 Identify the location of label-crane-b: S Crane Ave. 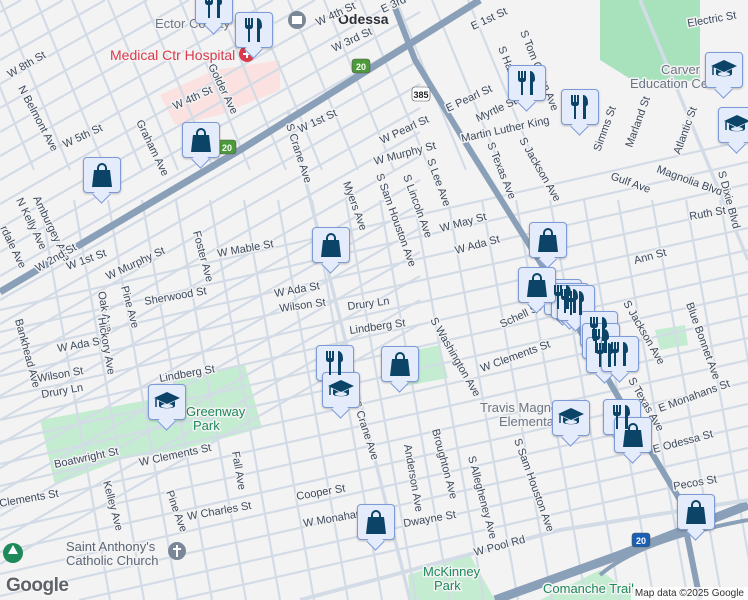
(365, 430).